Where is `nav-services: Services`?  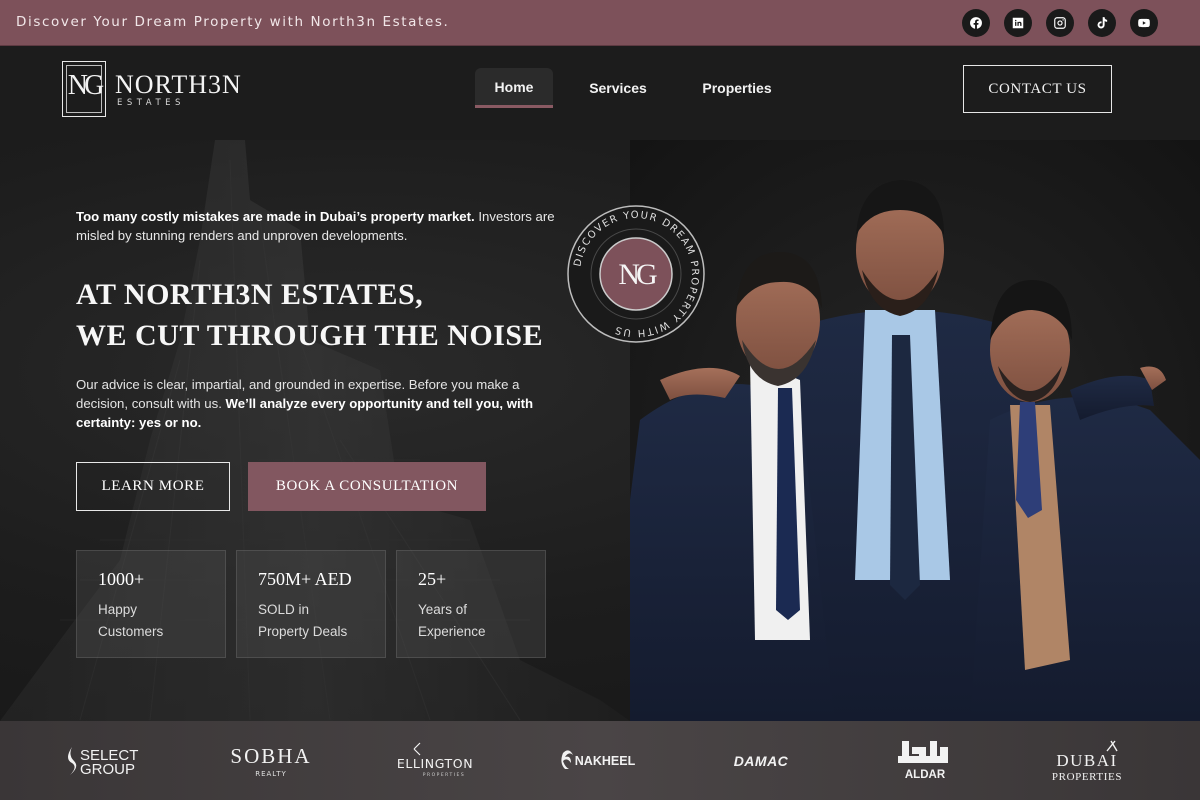 nav-services: Services is located at coordinates (618, 88).